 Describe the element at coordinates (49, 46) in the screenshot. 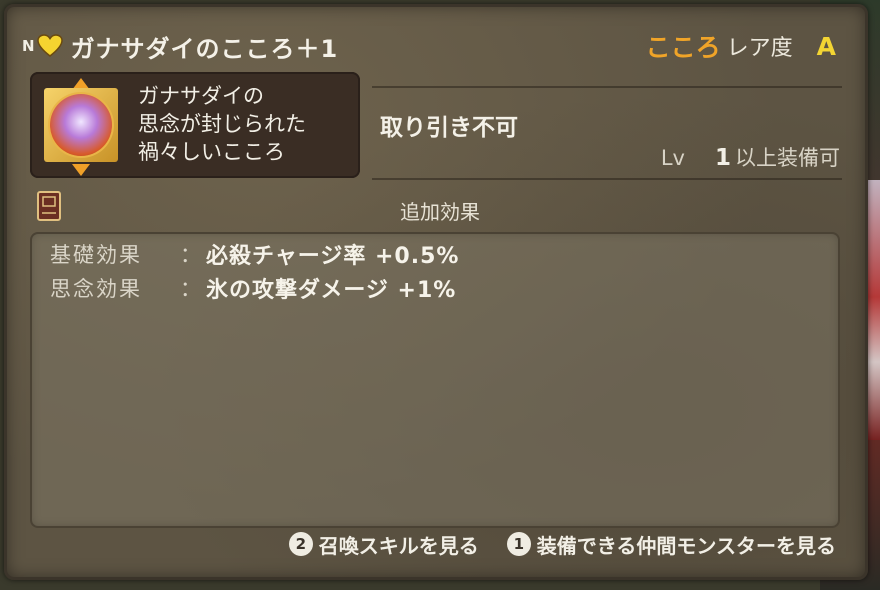

I see `yellow-heart-icon` at that location.